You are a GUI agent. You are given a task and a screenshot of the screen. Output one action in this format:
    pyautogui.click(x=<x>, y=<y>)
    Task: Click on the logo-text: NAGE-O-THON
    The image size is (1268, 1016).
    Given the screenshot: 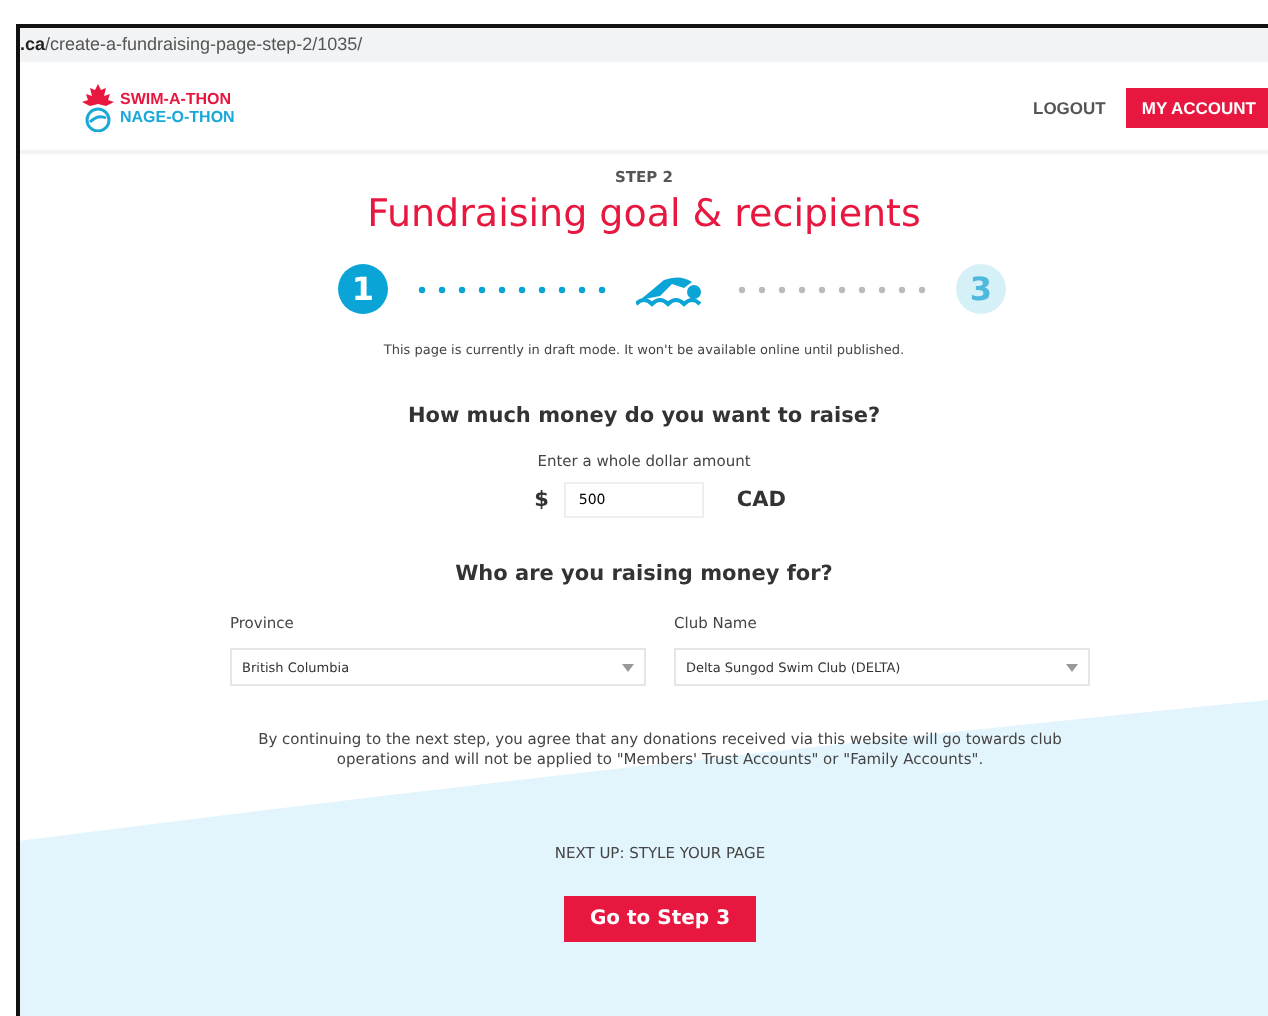 What is the action you would take?
    pyautogui.click(x=177, y=117)
    